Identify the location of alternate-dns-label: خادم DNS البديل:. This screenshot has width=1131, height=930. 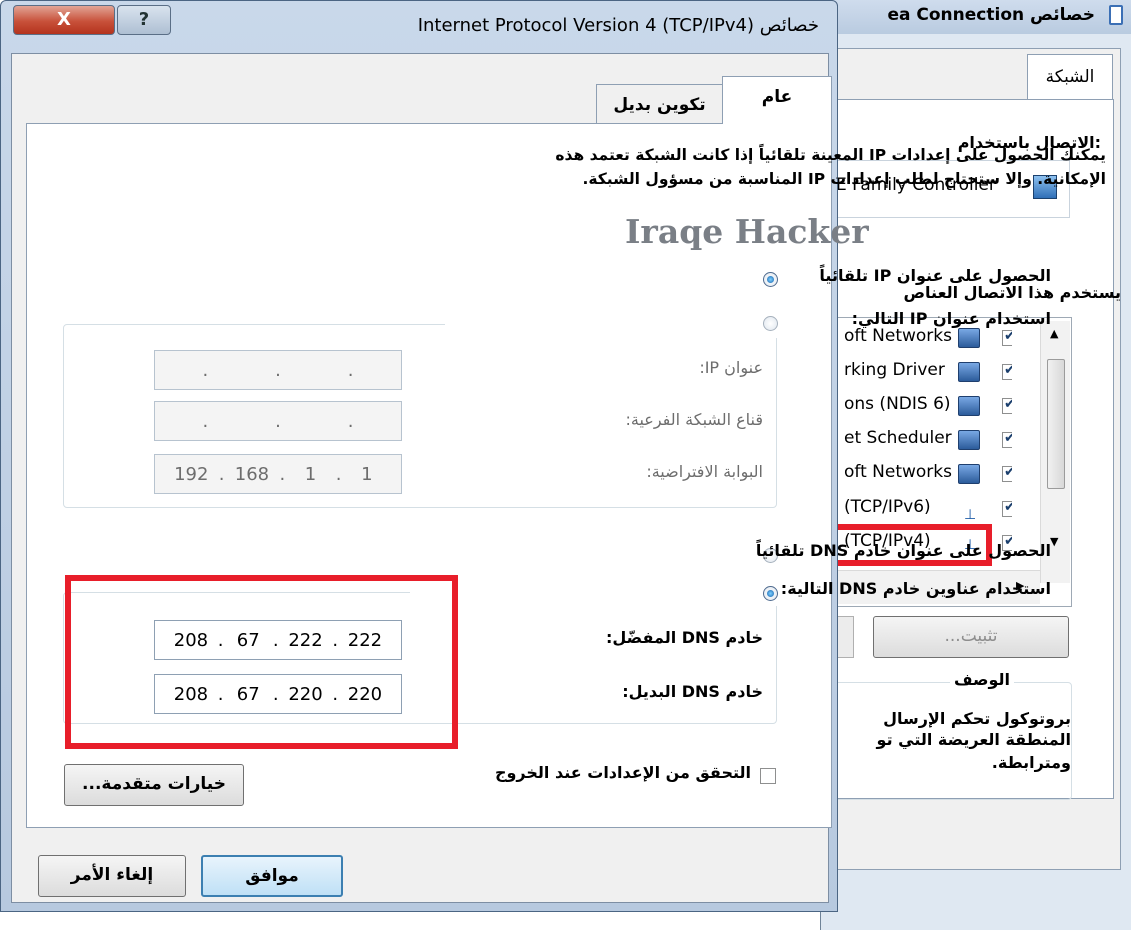
(692, 691).